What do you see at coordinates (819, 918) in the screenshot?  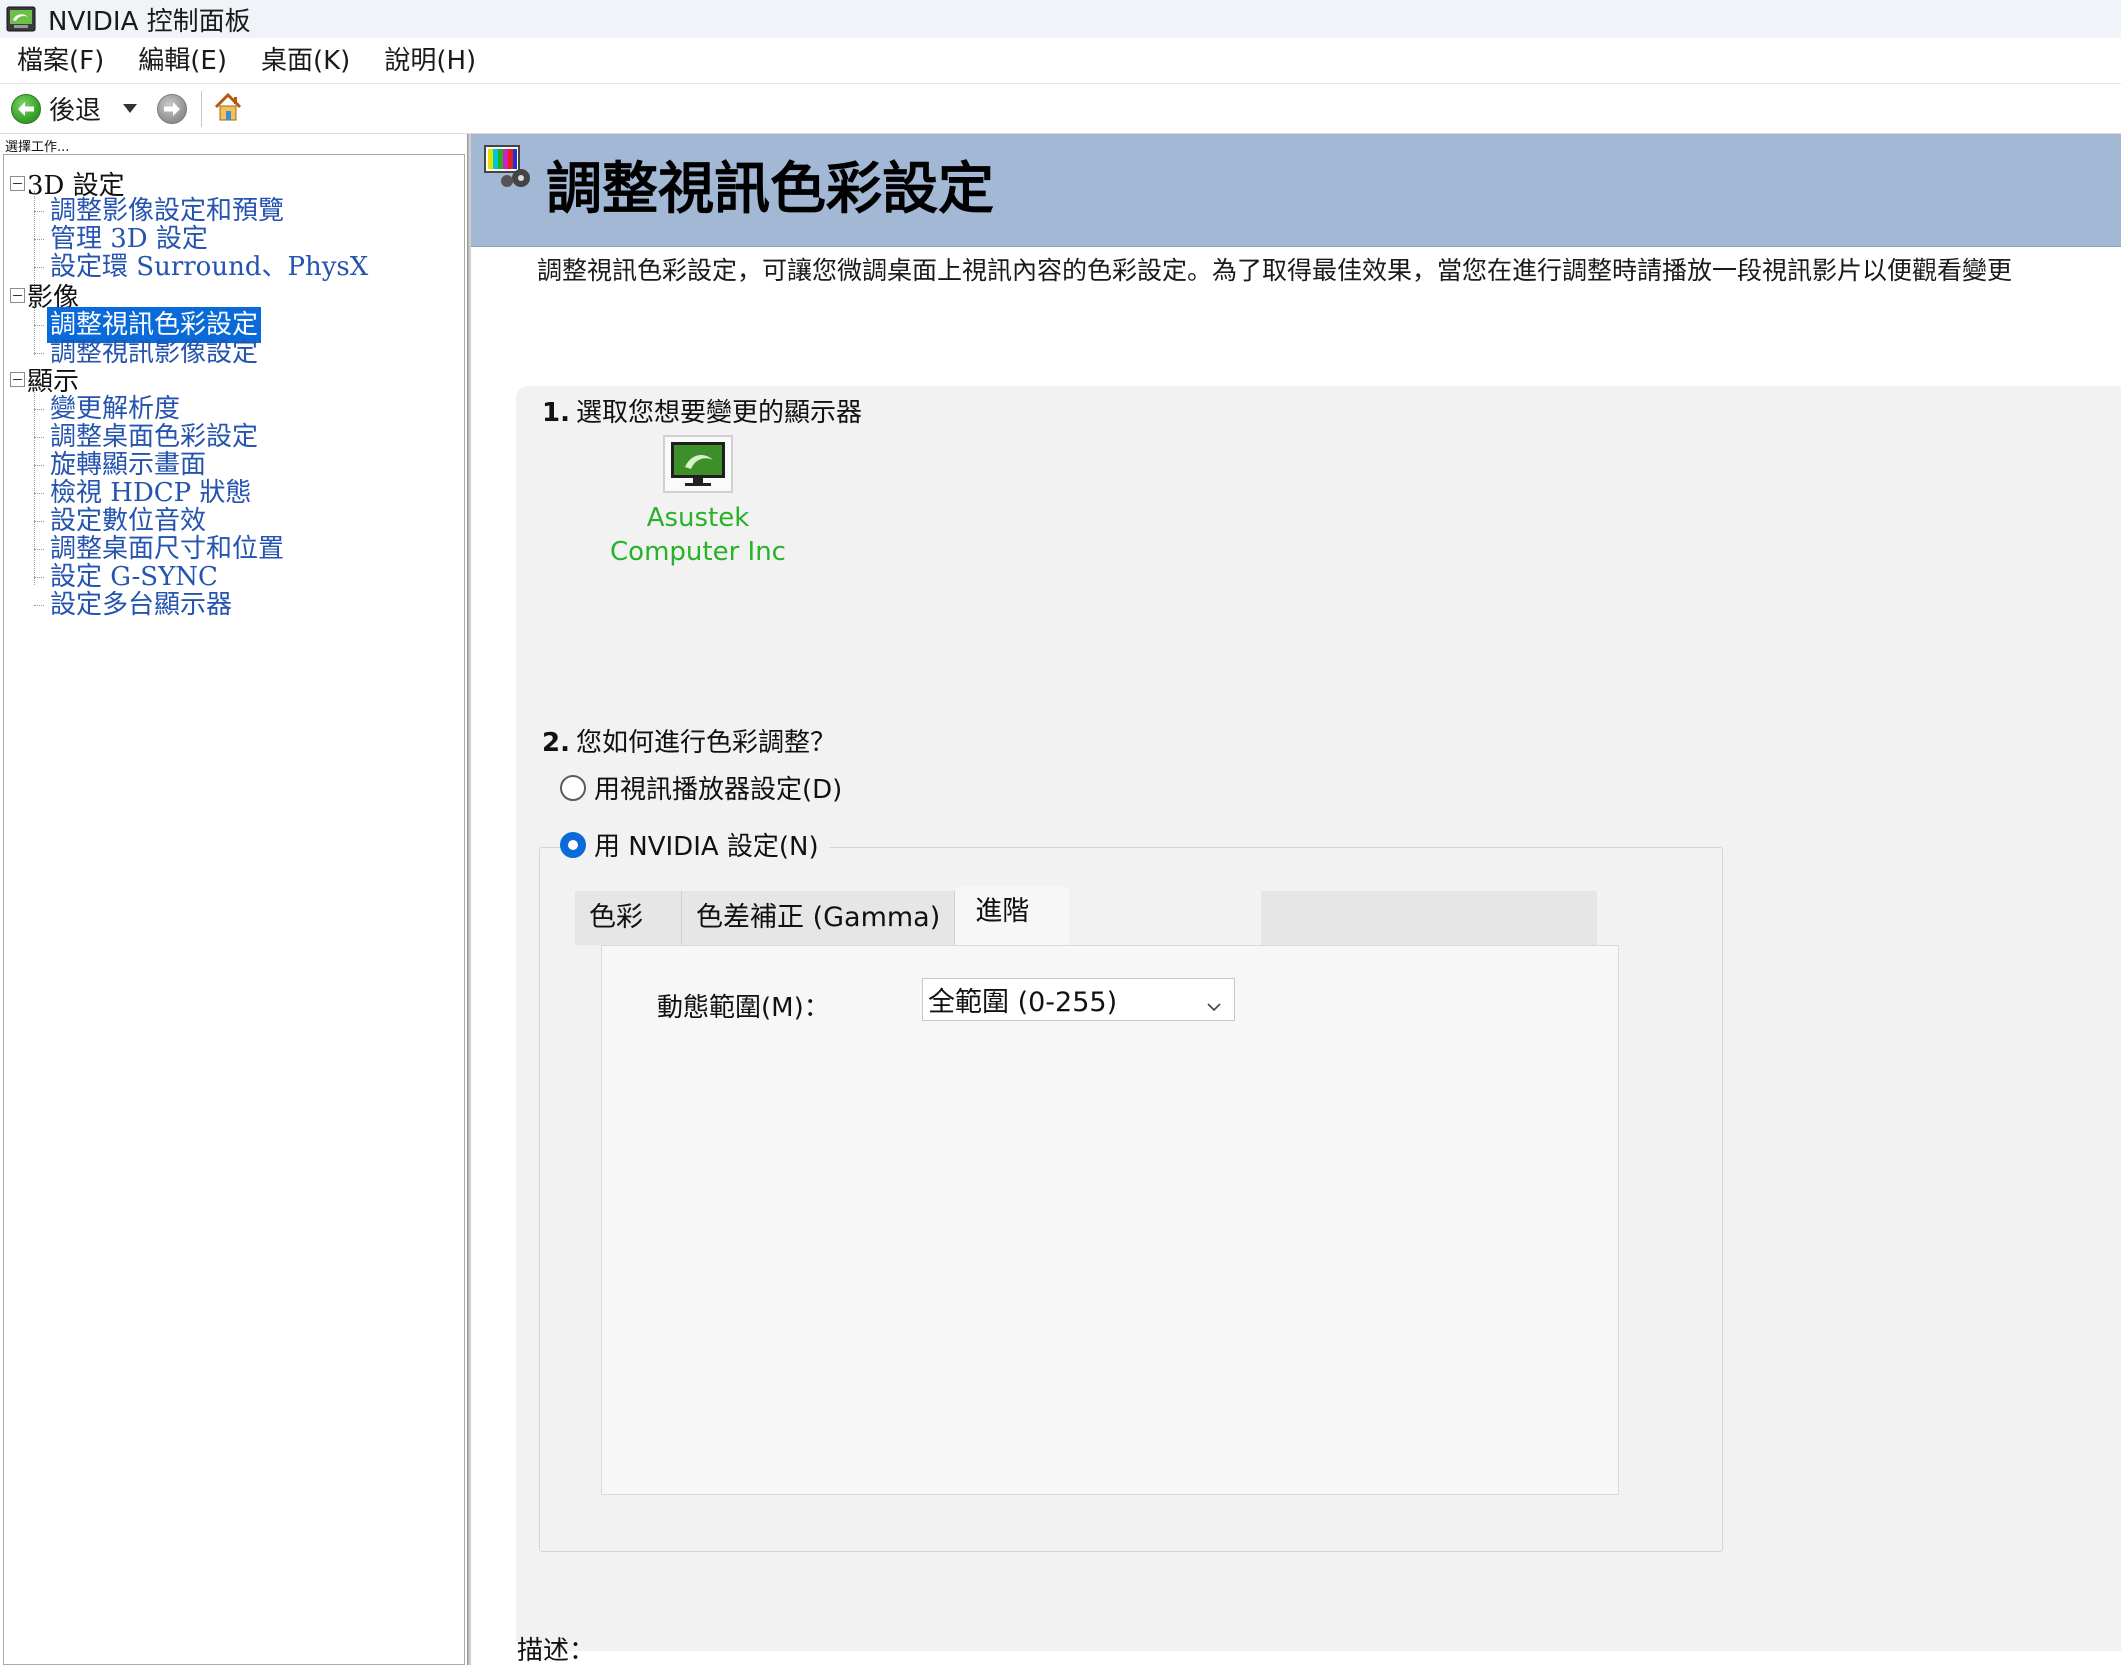 I see `tab-gamma: 色差補正 (Gamma)` at bounding box center [819, 918].